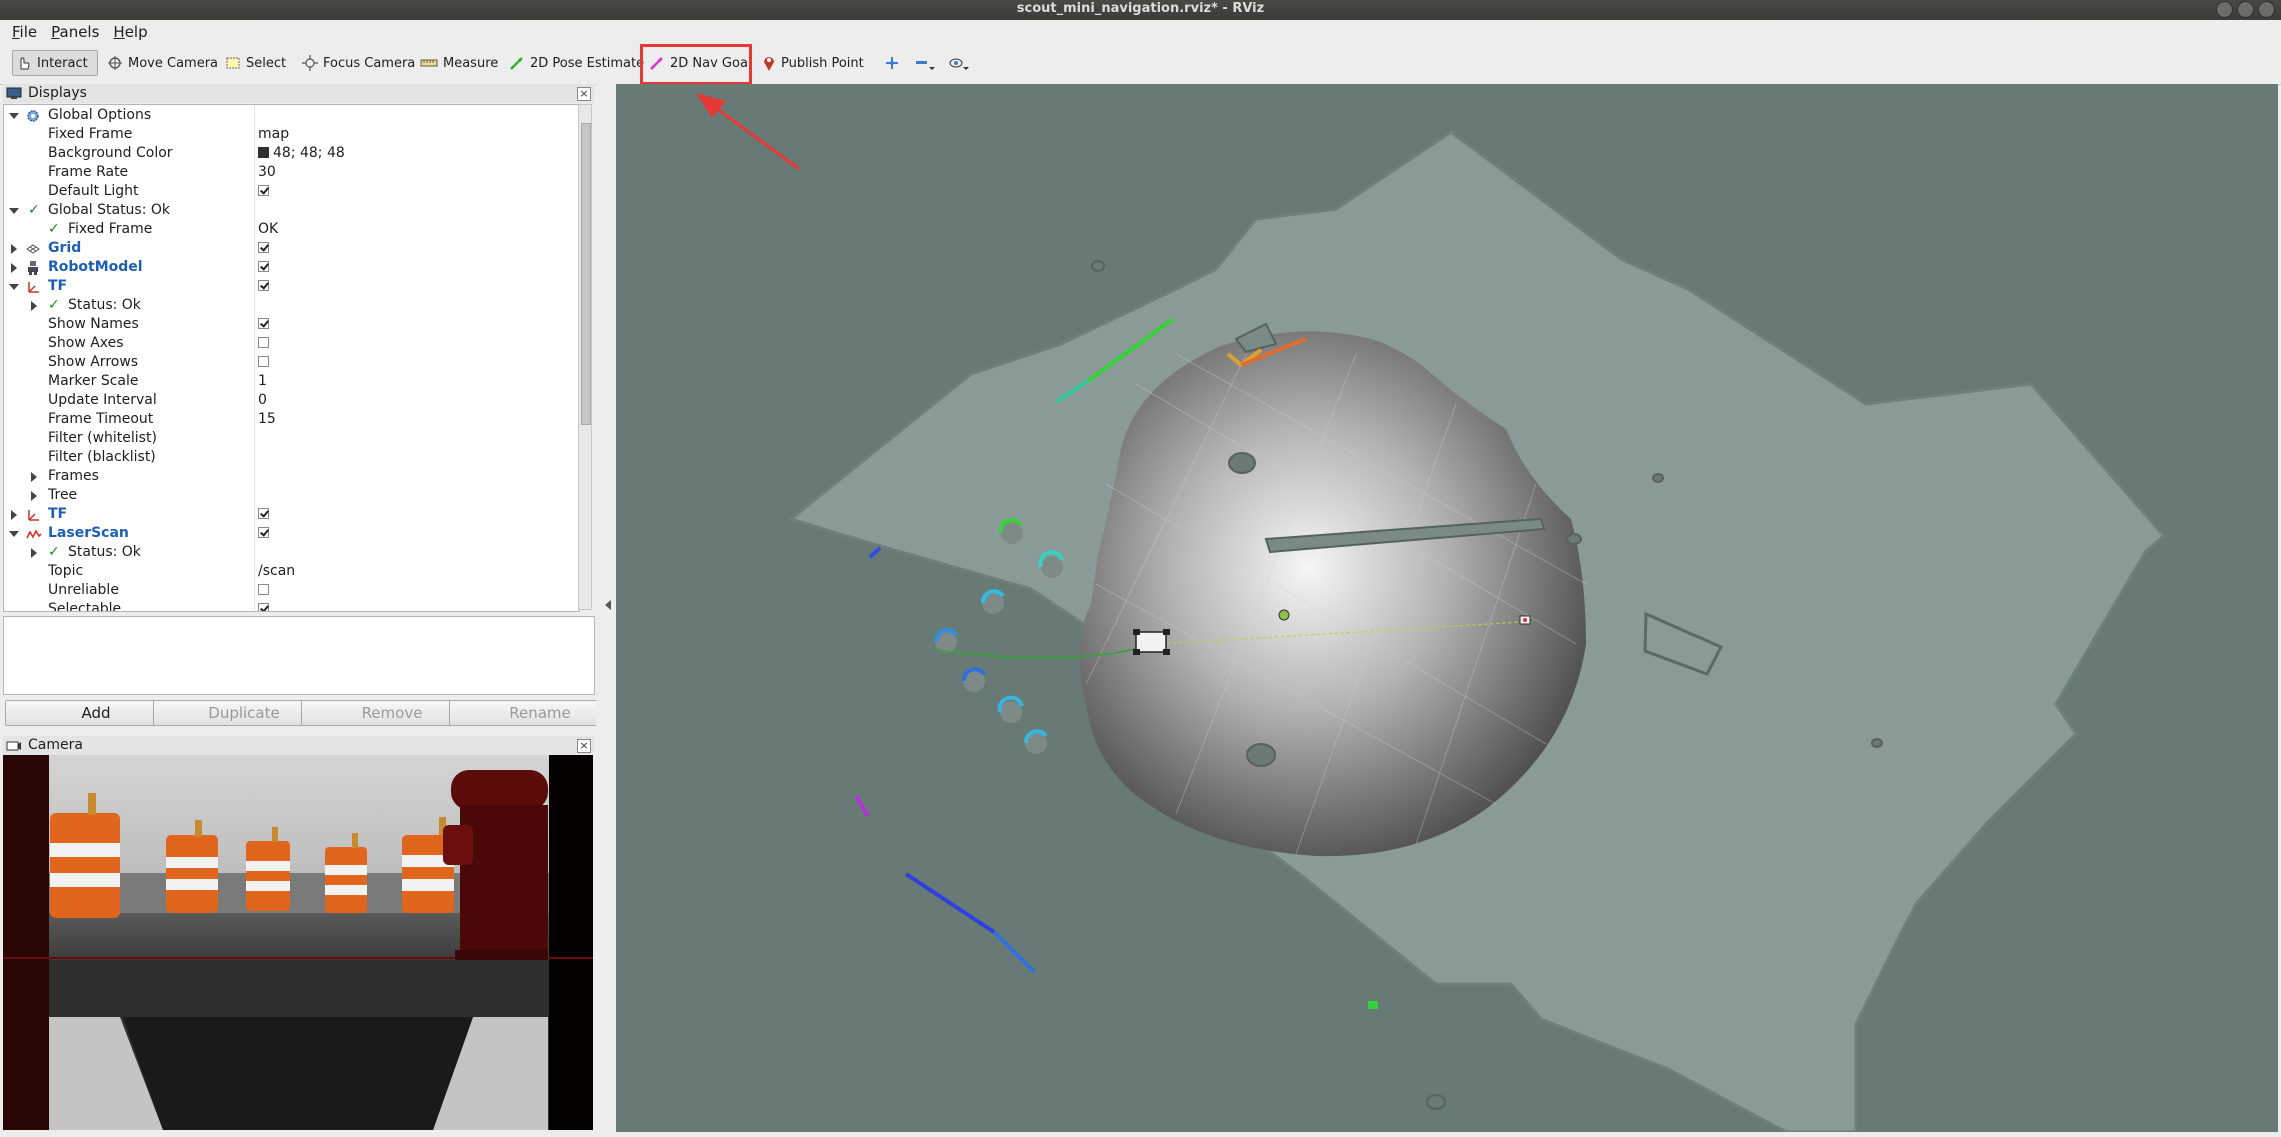 The width and height of the screenshot is (2281, 1137). I want to click on minimize-button, so click(2224, 9).